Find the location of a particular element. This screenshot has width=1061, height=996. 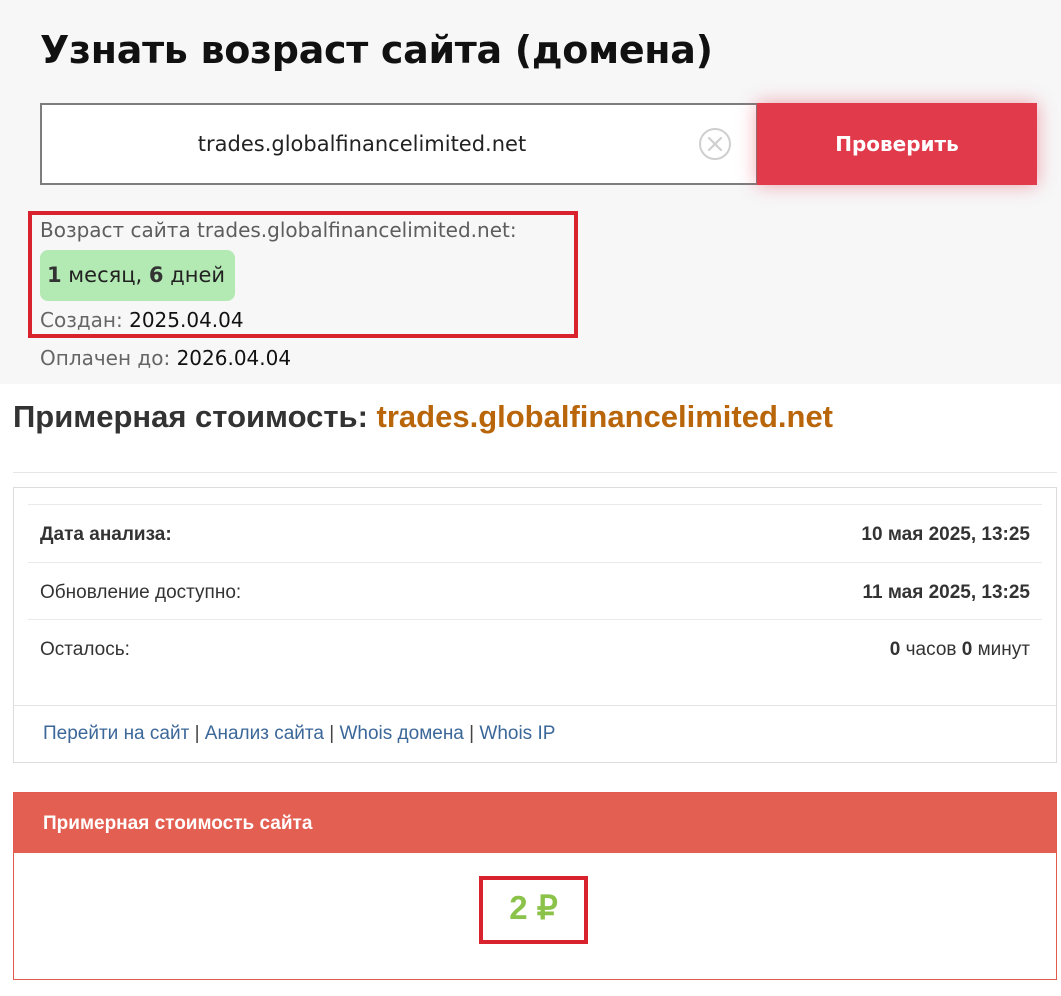

price-value: 2 ₽ is located at coordinates (533, 907).